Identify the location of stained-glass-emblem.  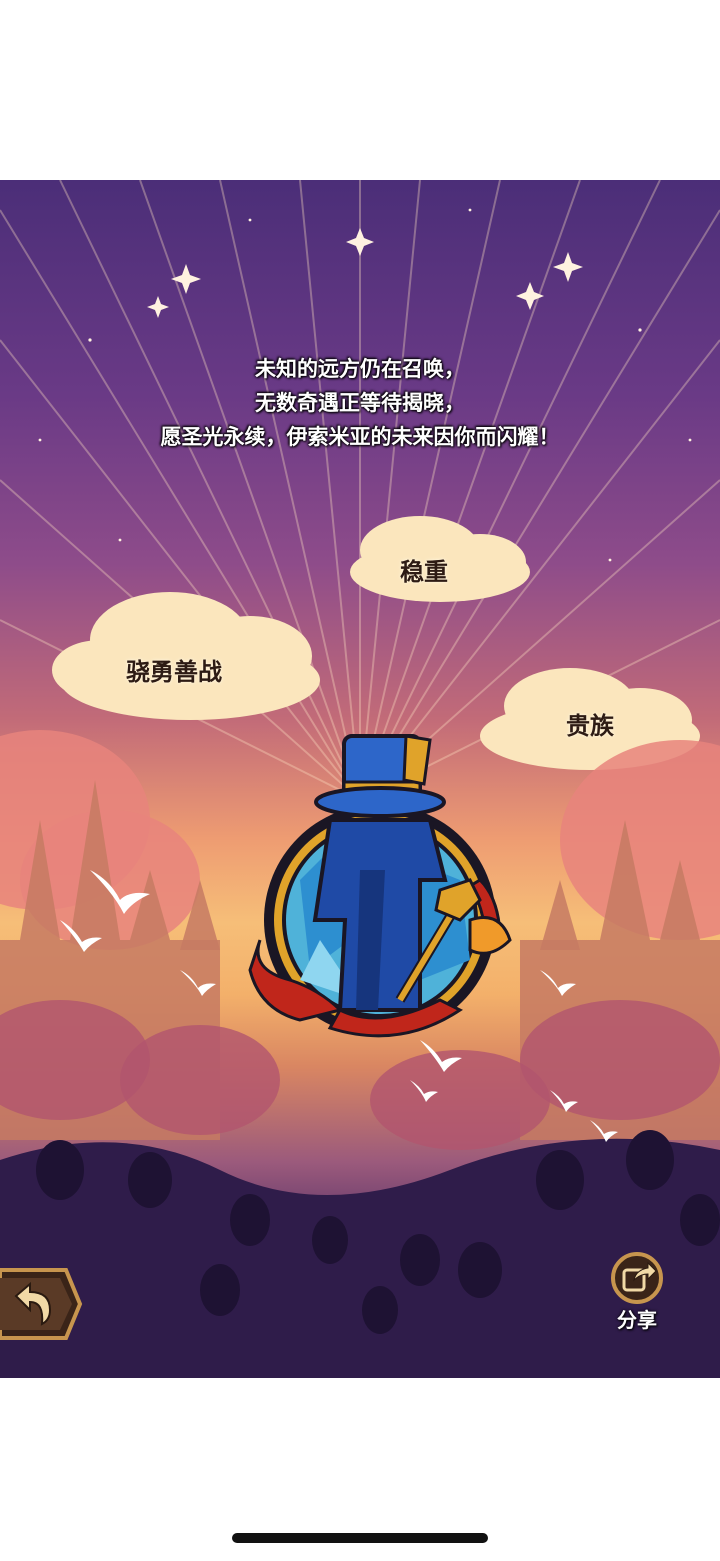
(380, 886).